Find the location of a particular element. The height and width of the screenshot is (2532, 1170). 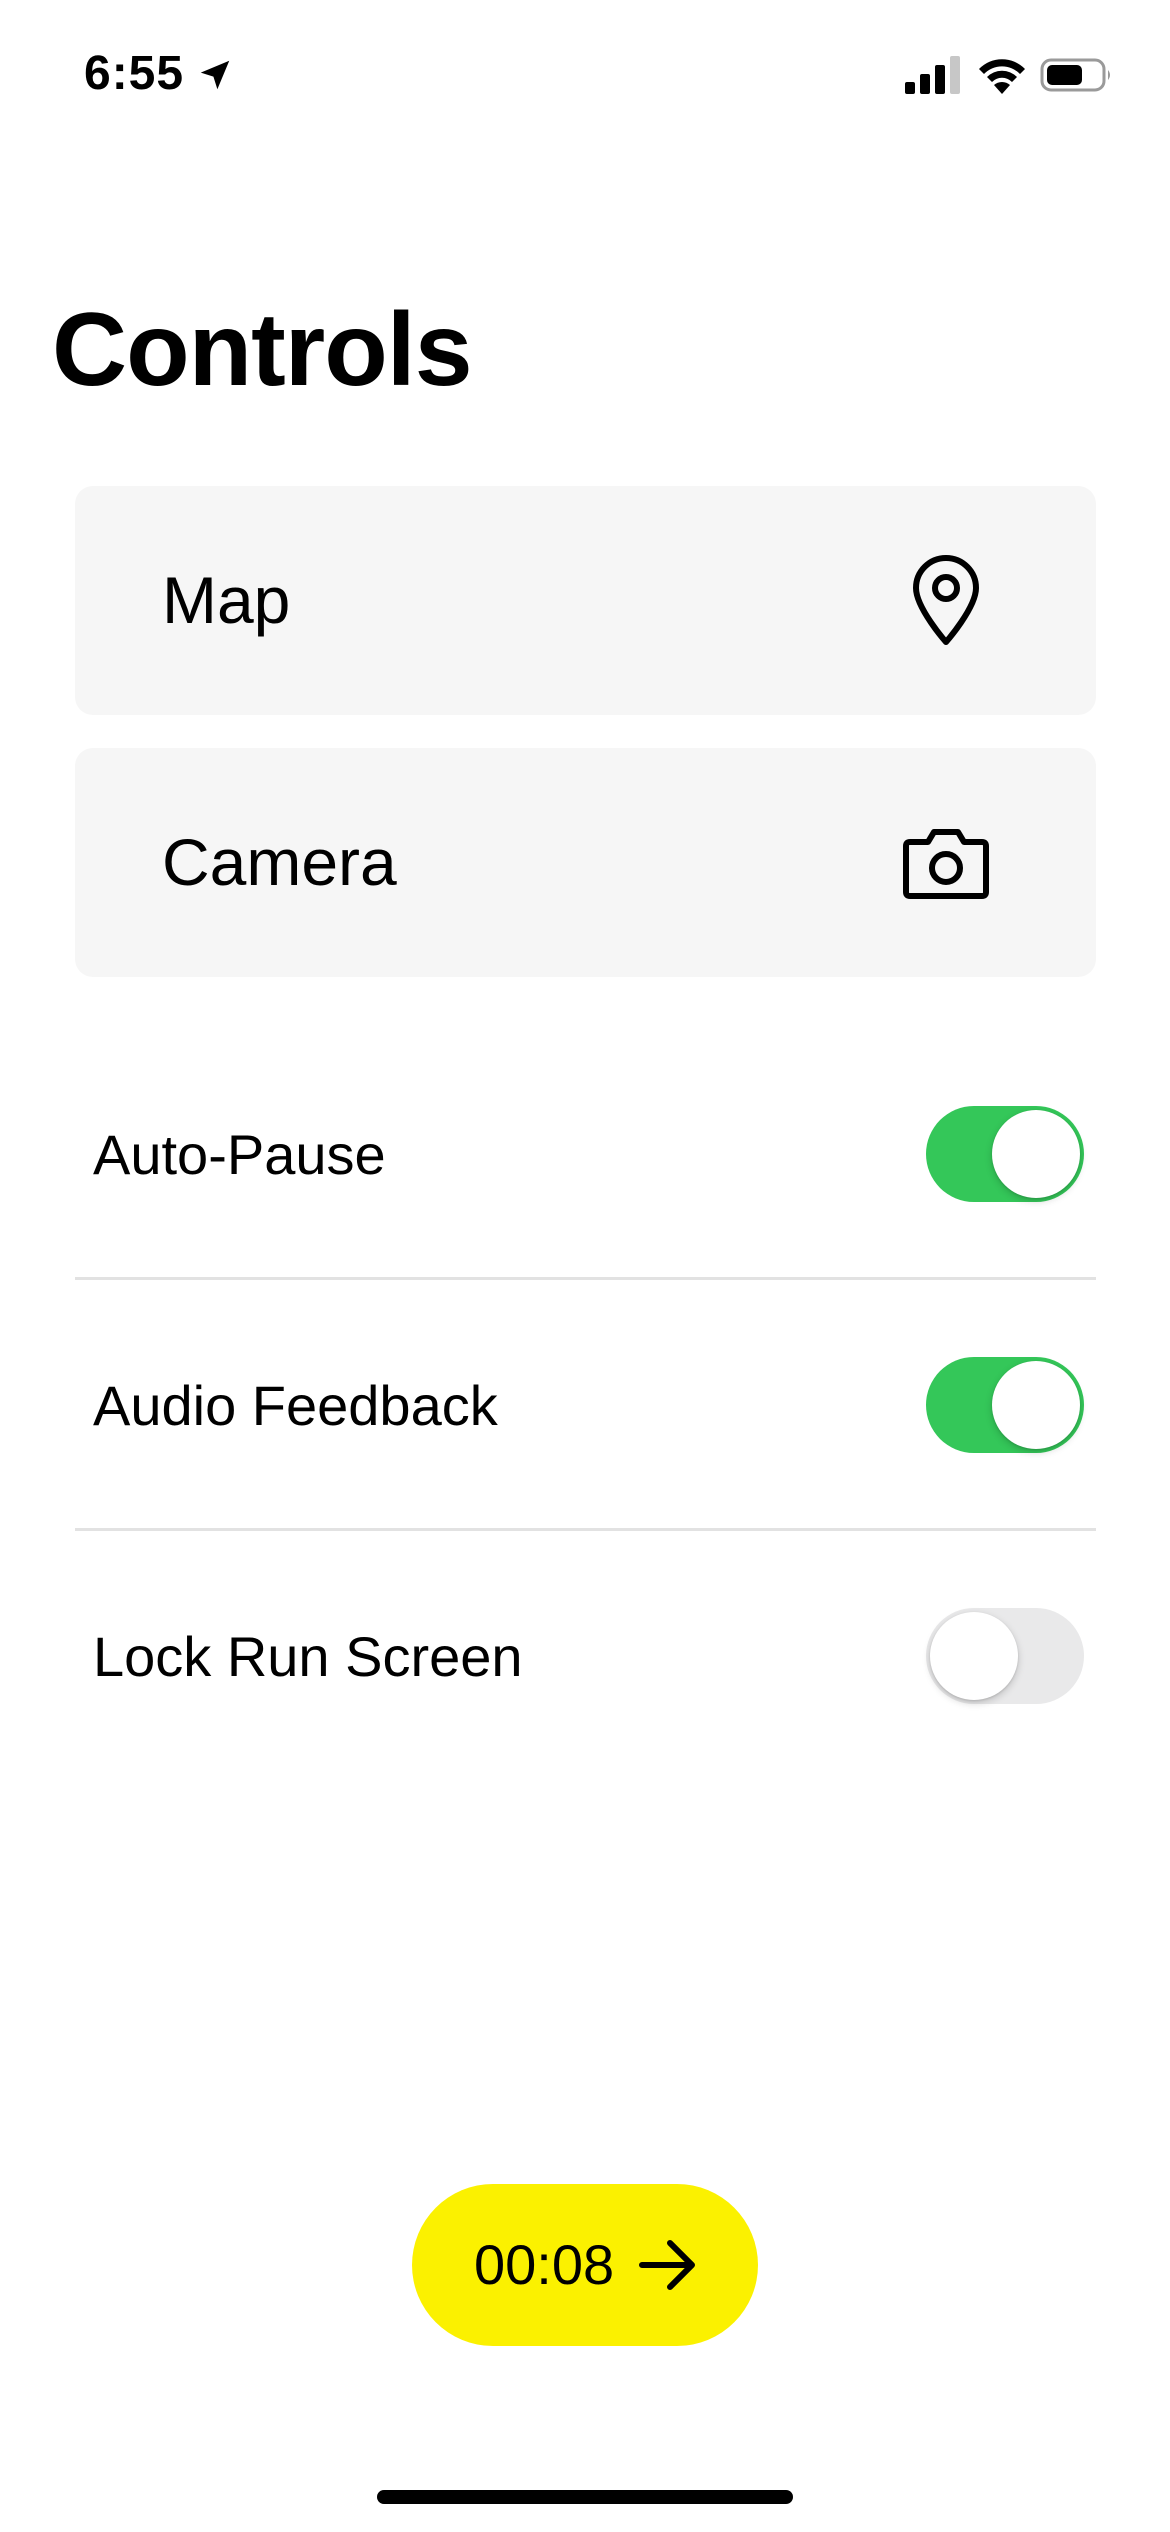

auto-pause-toggle is located at coordinates (1005, 1154).